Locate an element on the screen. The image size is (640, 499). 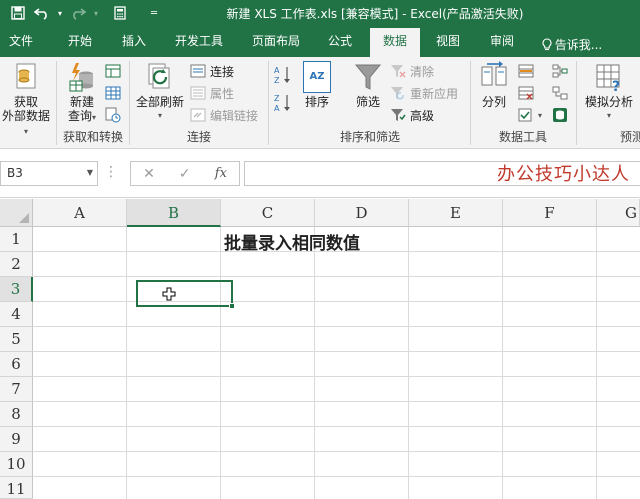
insert-function-icon: fx is located at coordinates (221, 173).